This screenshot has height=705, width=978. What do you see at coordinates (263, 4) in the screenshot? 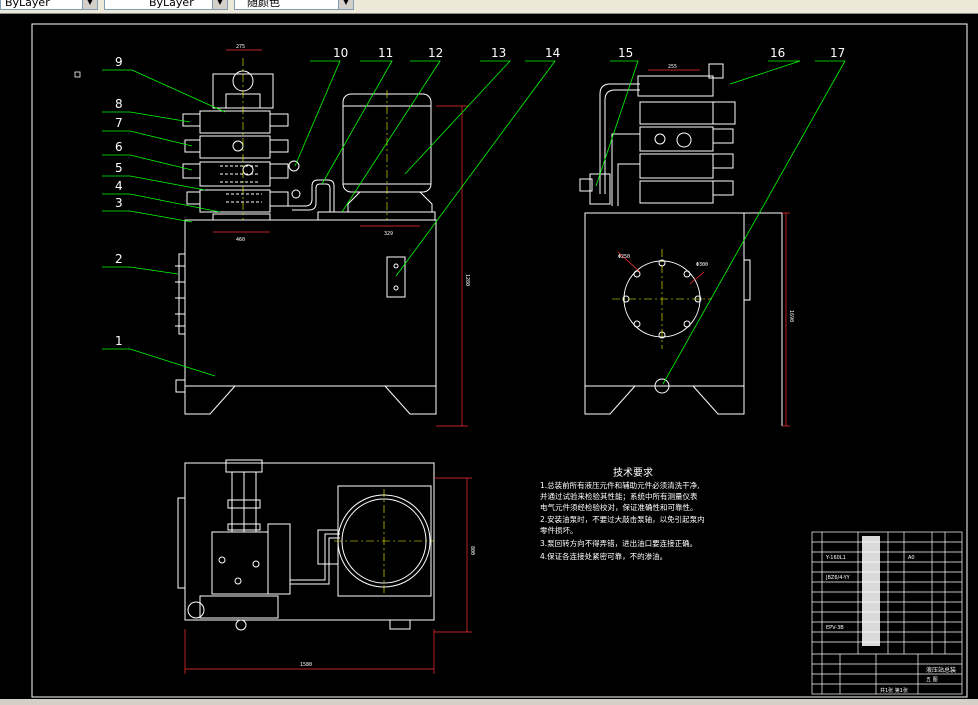
I see `lineweight-combo-value: 随颜色` at bounding box center [263, 4].